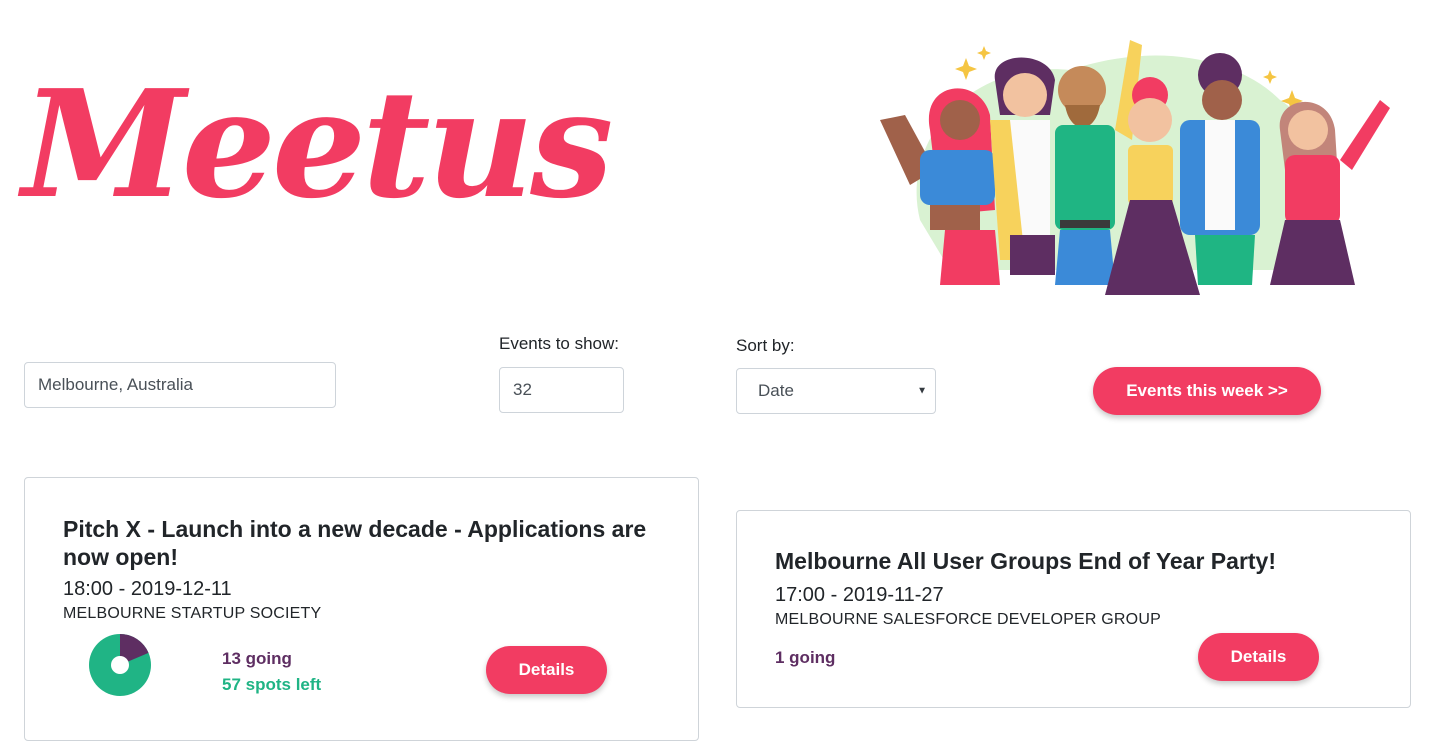  Describe the element at coordinates (1135, 167) in the screenshot. I see `people-celebrating-illustration` at that location.